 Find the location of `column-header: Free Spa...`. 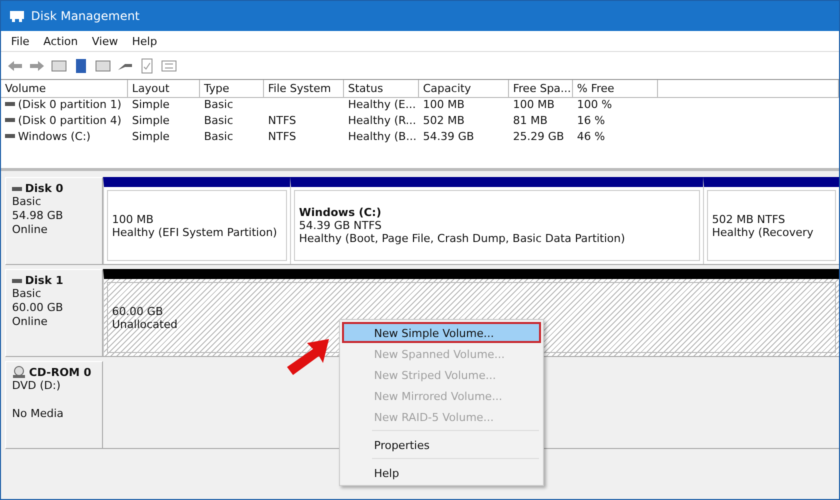

column-header: Free Spa... is located at coordinates (541, 89).